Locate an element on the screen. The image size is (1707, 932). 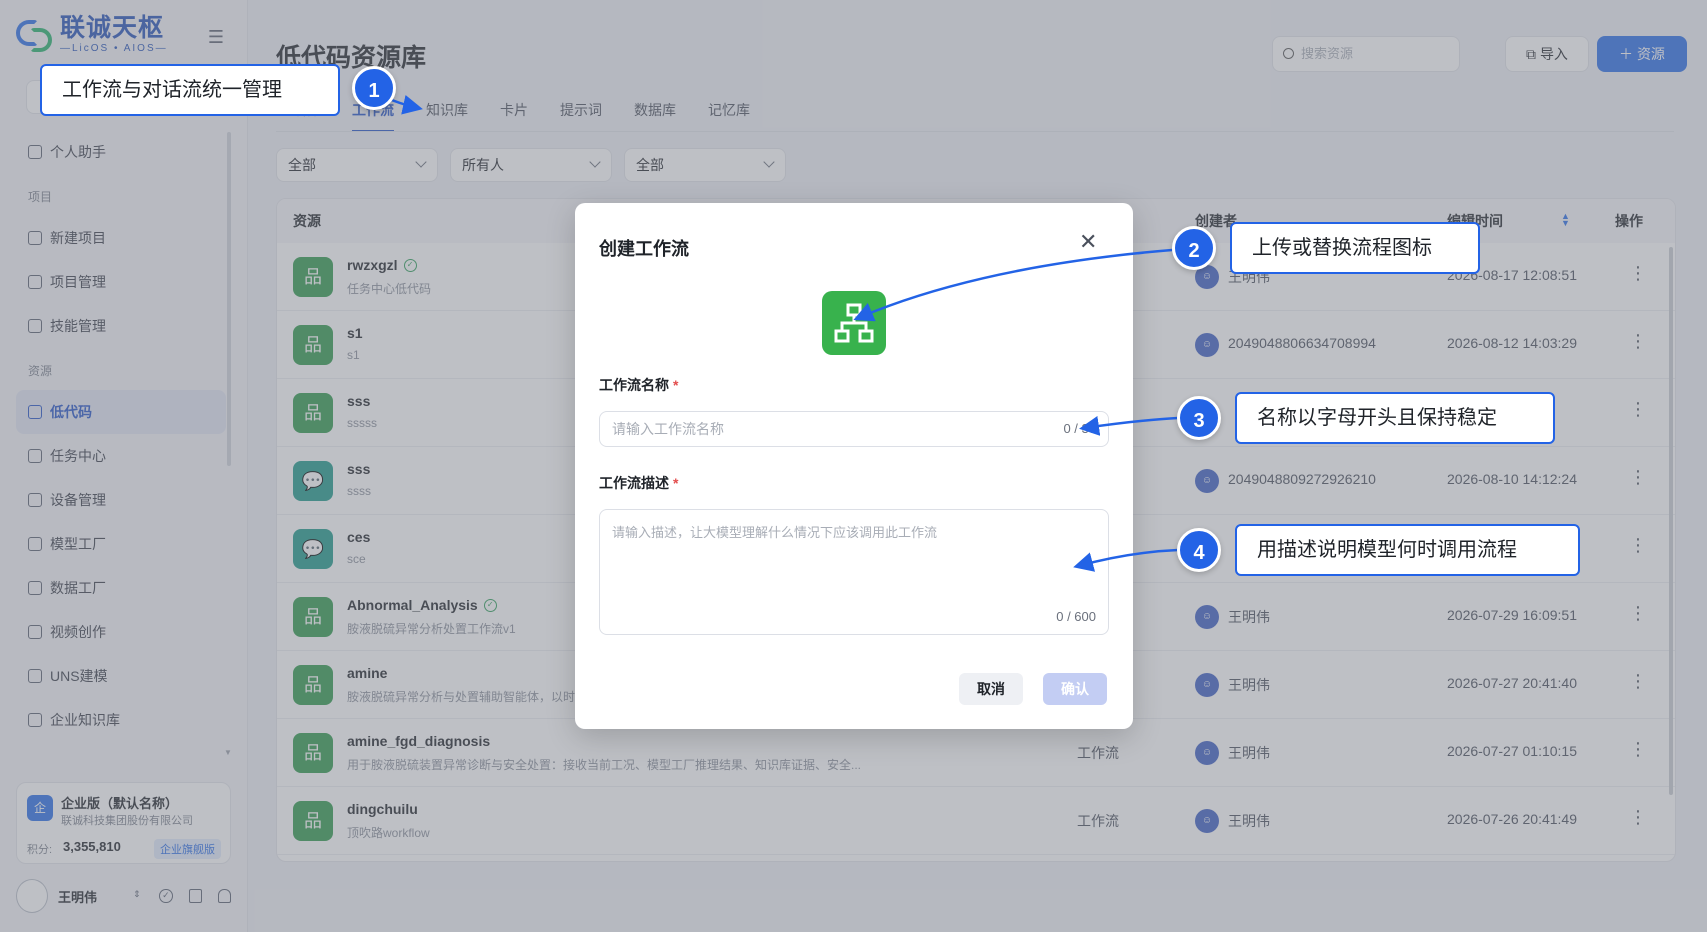
name-counter: 0 / 30 is located at coordinates (1079, 428).